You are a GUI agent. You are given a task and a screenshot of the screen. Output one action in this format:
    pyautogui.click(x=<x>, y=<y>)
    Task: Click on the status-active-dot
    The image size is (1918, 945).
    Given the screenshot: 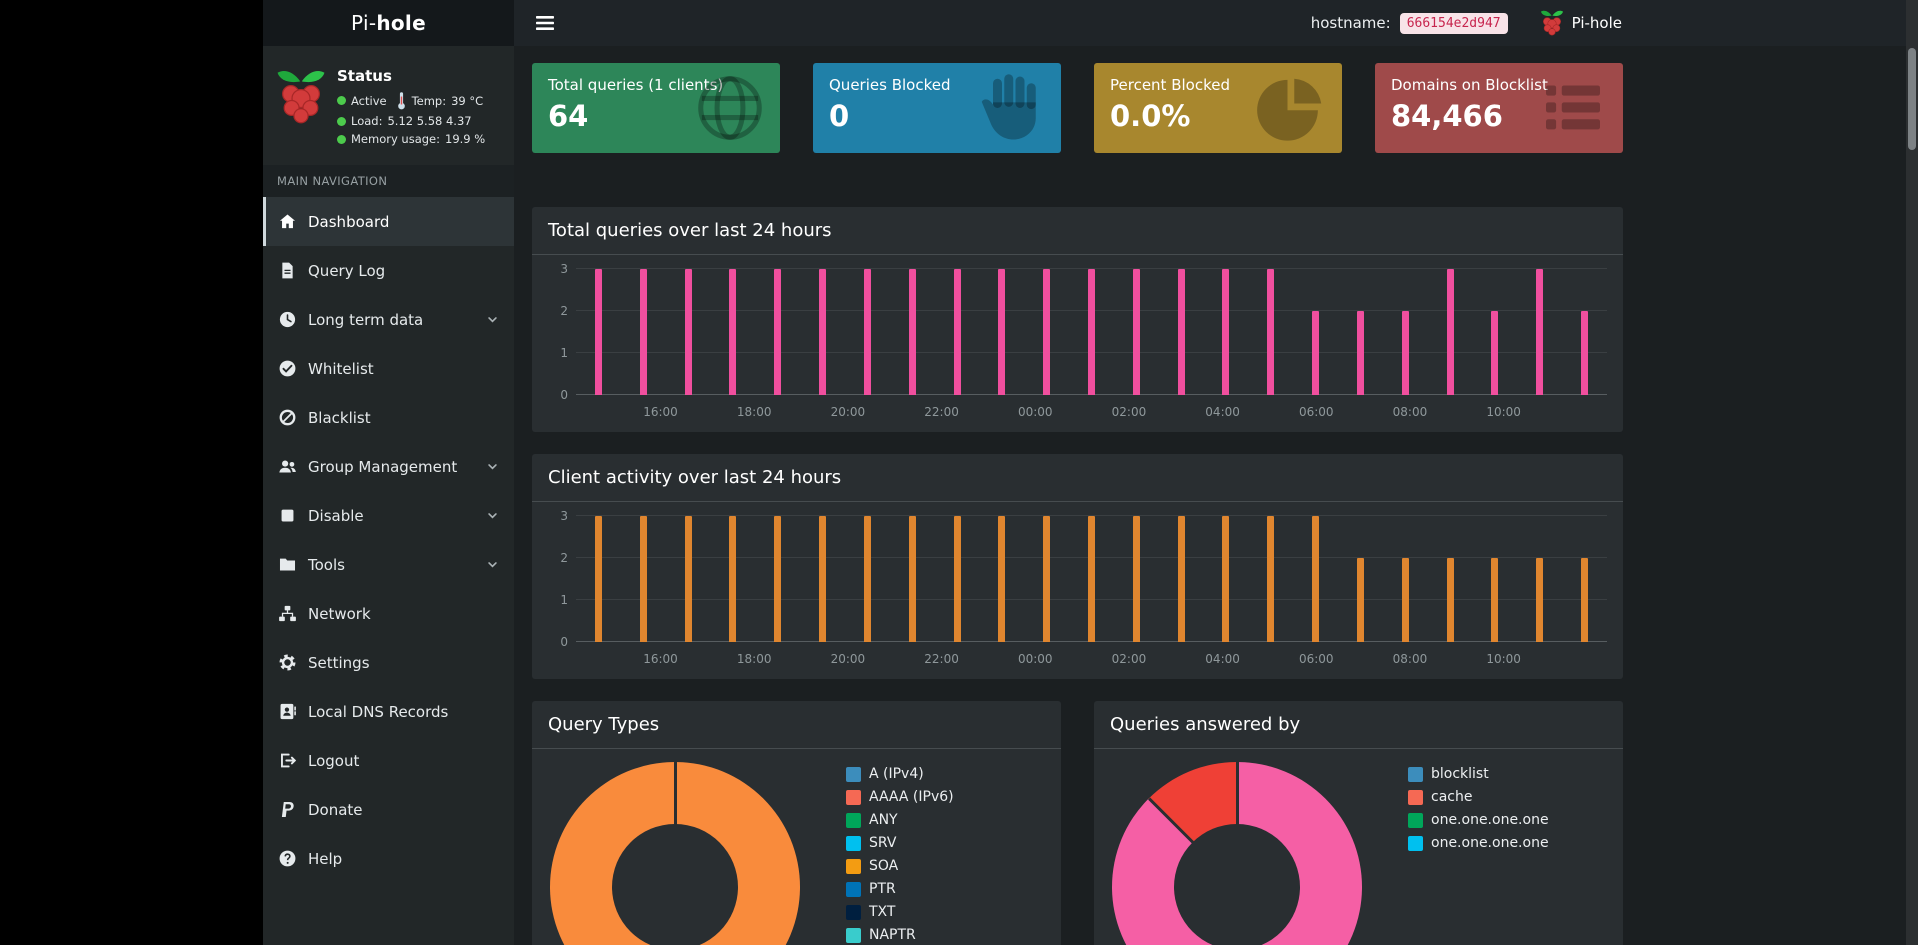 What is the action you would take?
    pyautogui.click(x=341, y=100)
    